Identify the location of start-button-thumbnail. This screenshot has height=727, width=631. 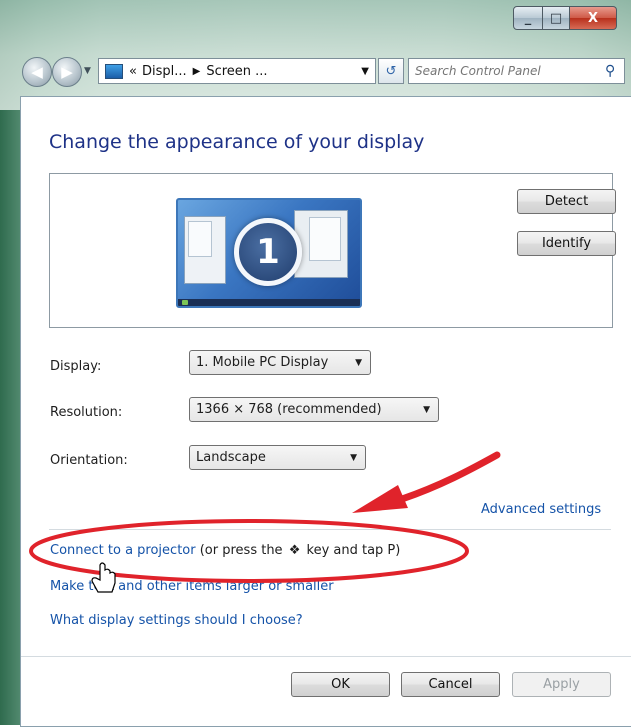
(185, 302).